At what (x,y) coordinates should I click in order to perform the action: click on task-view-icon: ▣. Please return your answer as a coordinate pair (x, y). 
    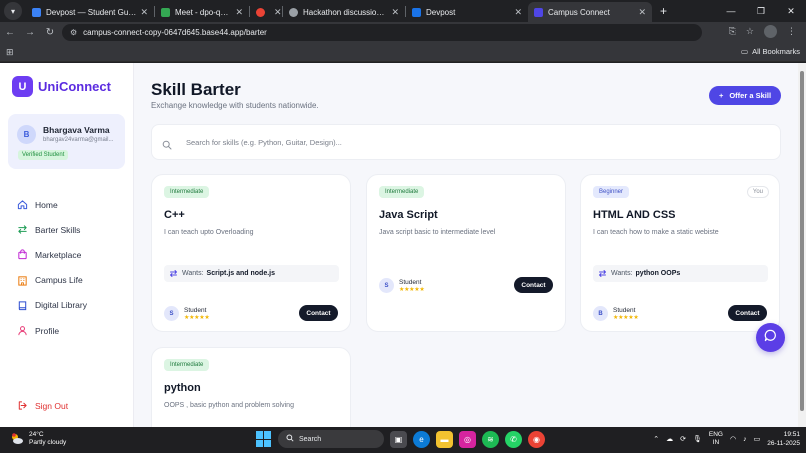
    Looking at the image, I should click on (398, 439).